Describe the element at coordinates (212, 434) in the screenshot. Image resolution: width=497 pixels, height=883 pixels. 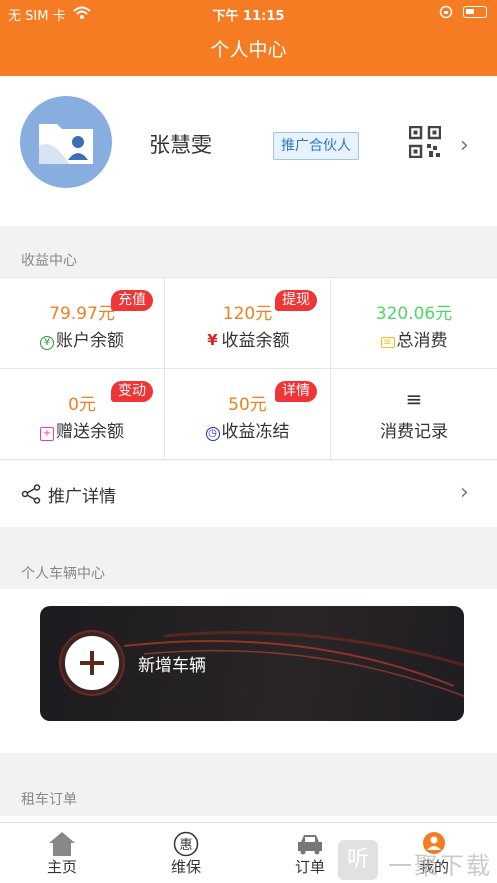
I see `clock-icon: ◷` at that location.